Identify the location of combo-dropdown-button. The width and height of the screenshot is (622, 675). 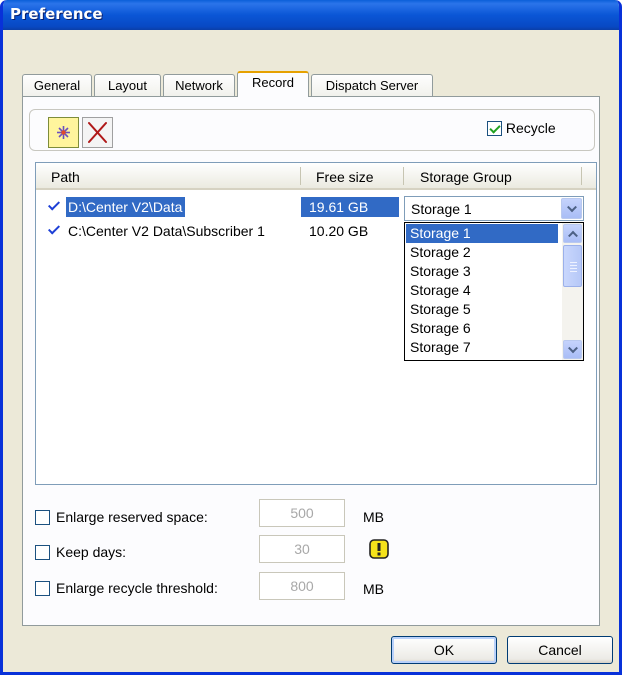
(571, 208).